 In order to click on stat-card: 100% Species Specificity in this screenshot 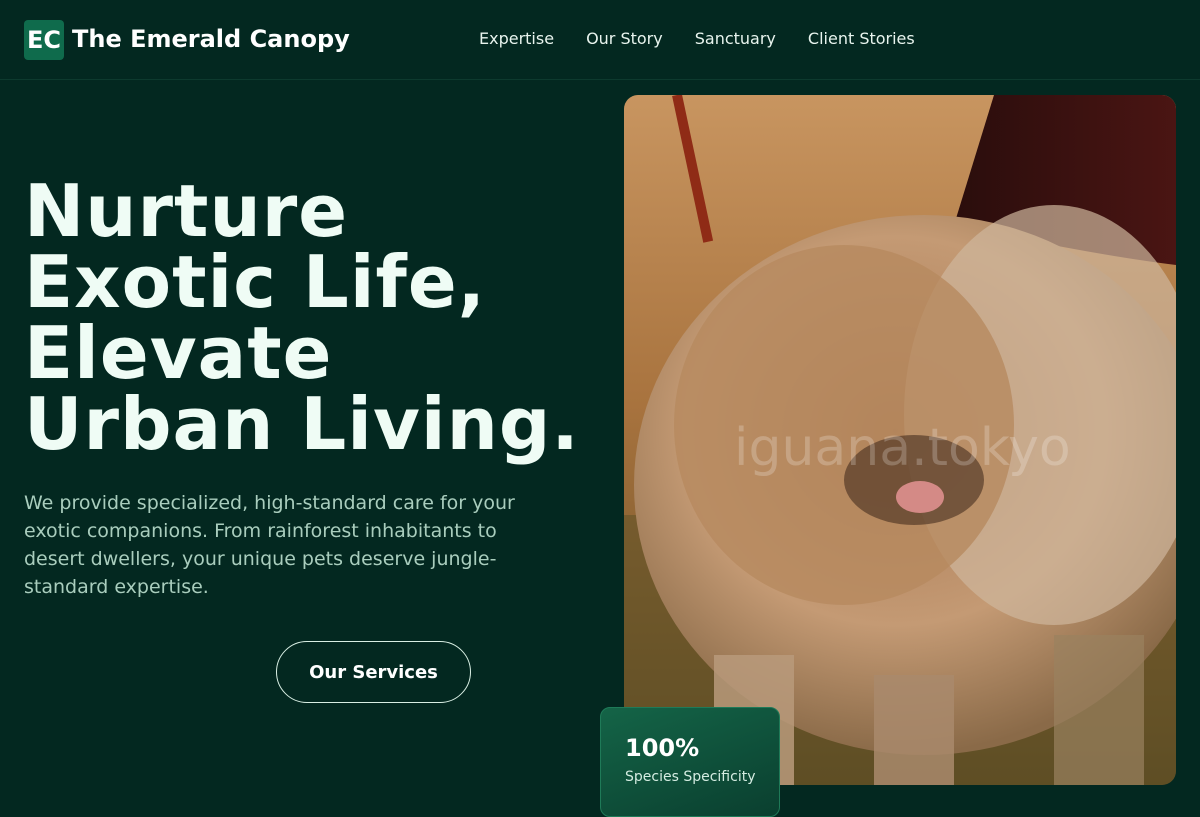, I will do `click(690, 762)`.